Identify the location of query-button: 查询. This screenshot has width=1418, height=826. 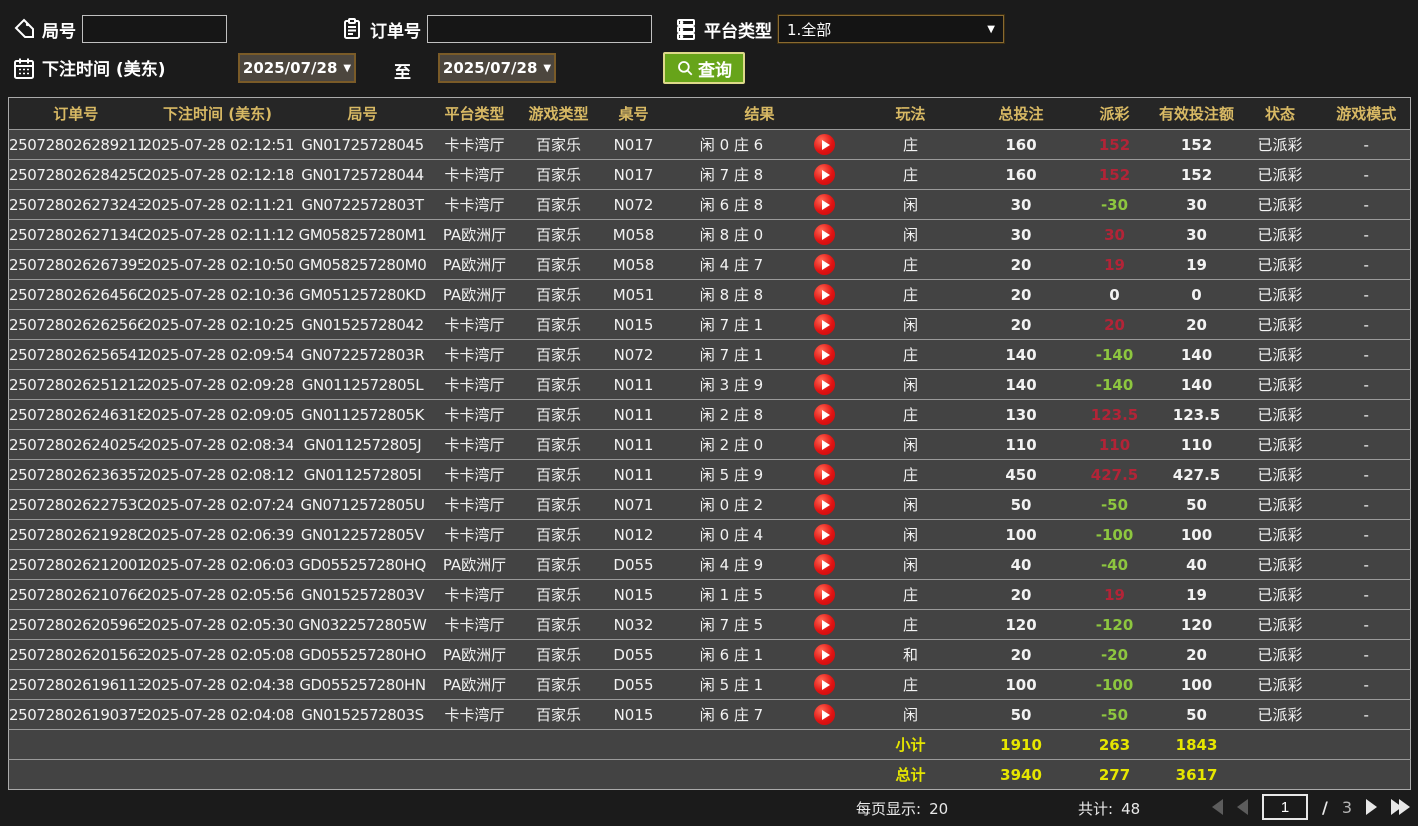
(704, 68).